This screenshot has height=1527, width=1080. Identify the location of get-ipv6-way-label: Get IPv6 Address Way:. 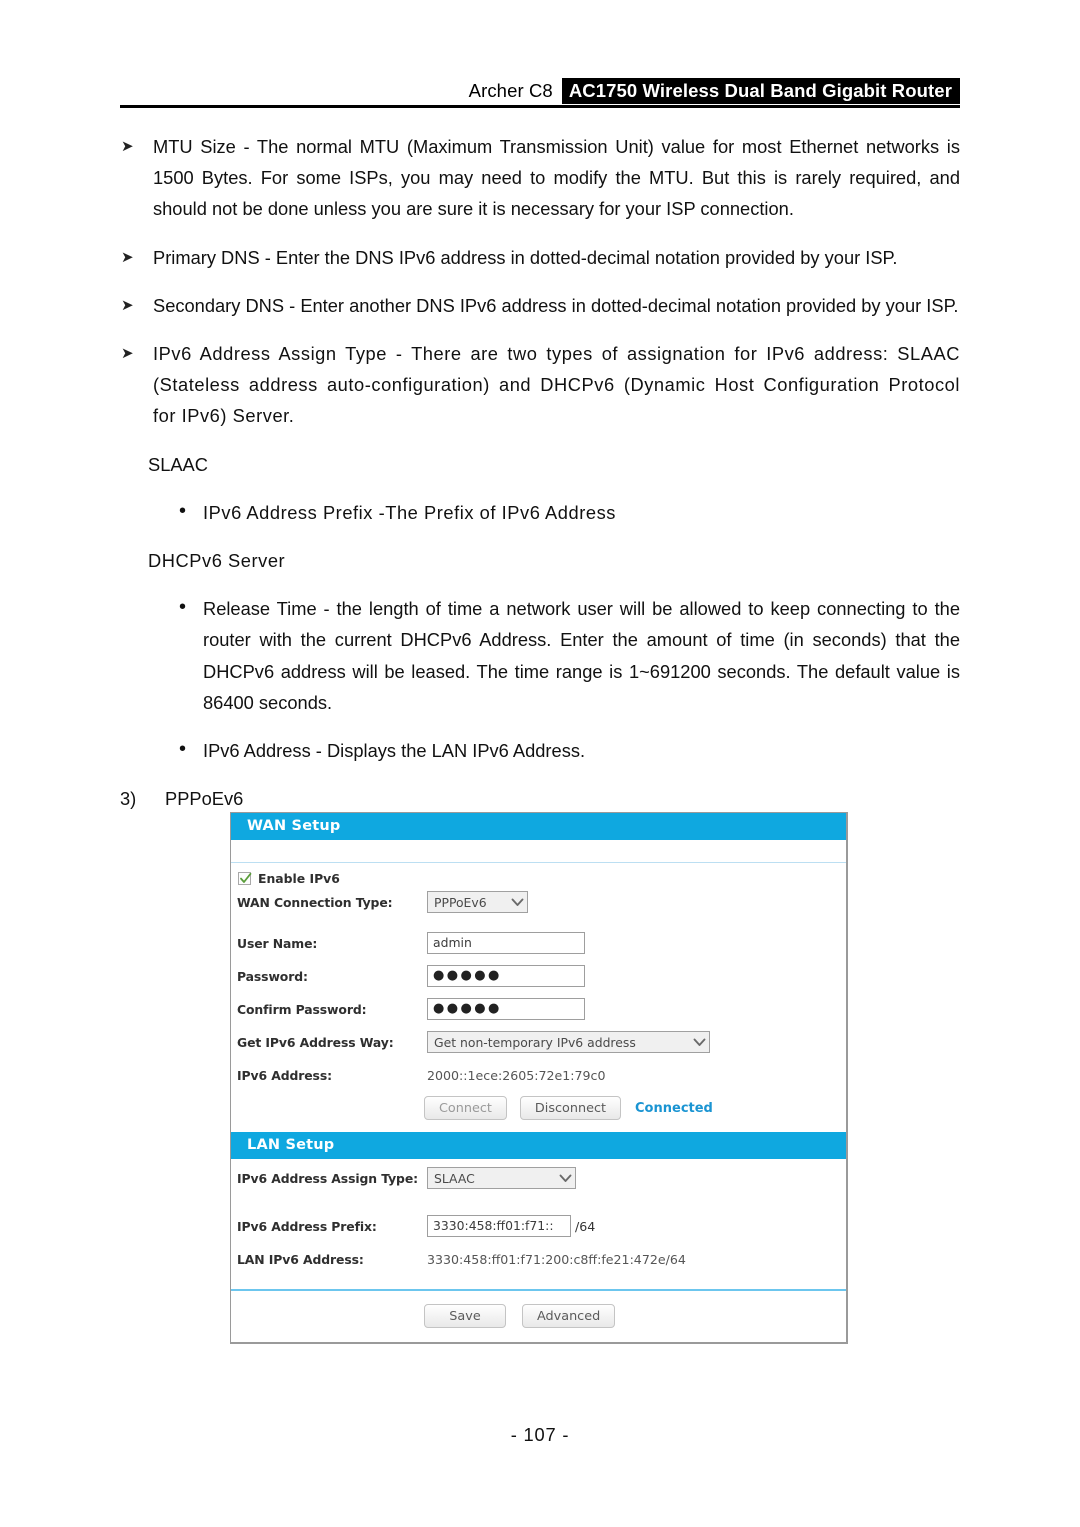
(315, 1042).